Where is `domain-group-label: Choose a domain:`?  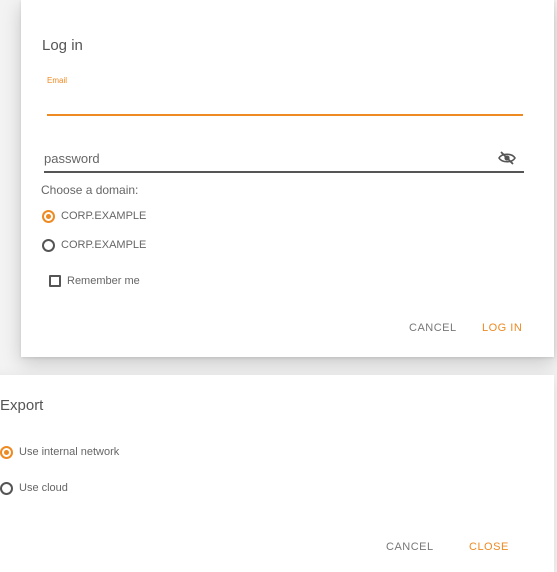
domain-group-label: Choose a domain: is located at coordinates (90, 190).